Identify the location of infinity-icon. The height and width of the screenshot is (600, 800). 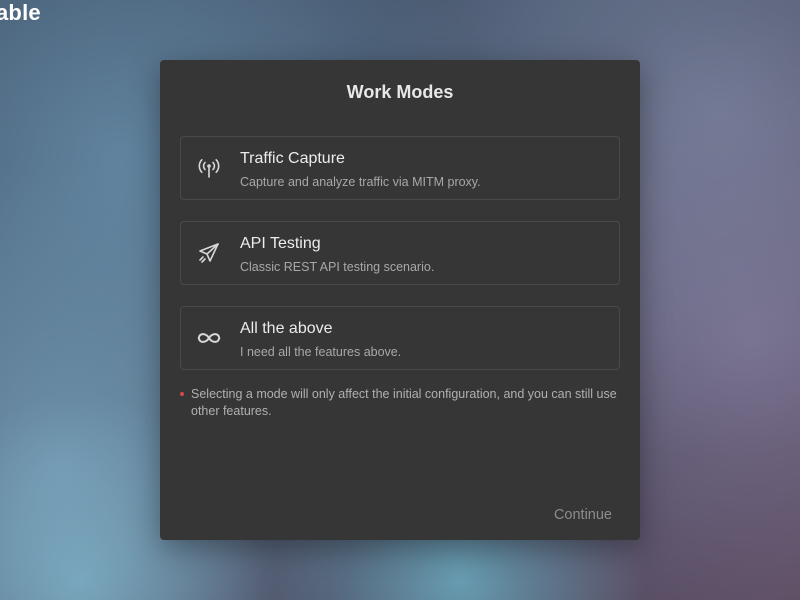
(209, 338).